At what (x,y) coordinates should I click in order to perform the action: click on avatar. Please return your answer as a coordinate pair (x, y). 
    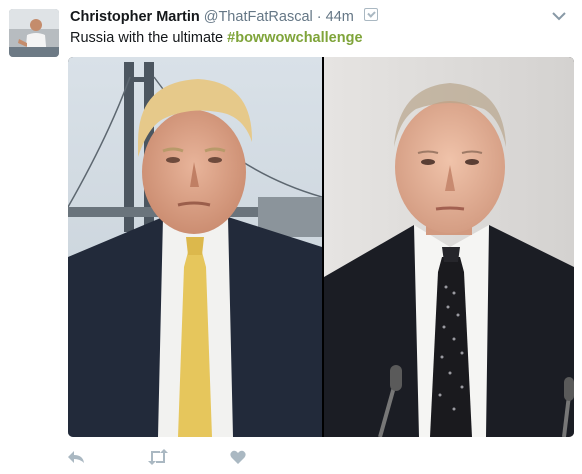
    Looking at the image, I should click on (34, 33).